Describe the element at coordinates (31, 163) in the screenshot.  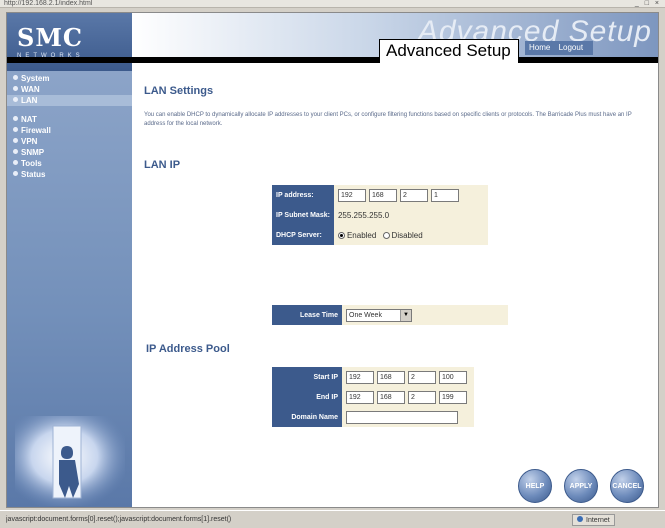
I see `sidebar-item-label: Tools` at that location.